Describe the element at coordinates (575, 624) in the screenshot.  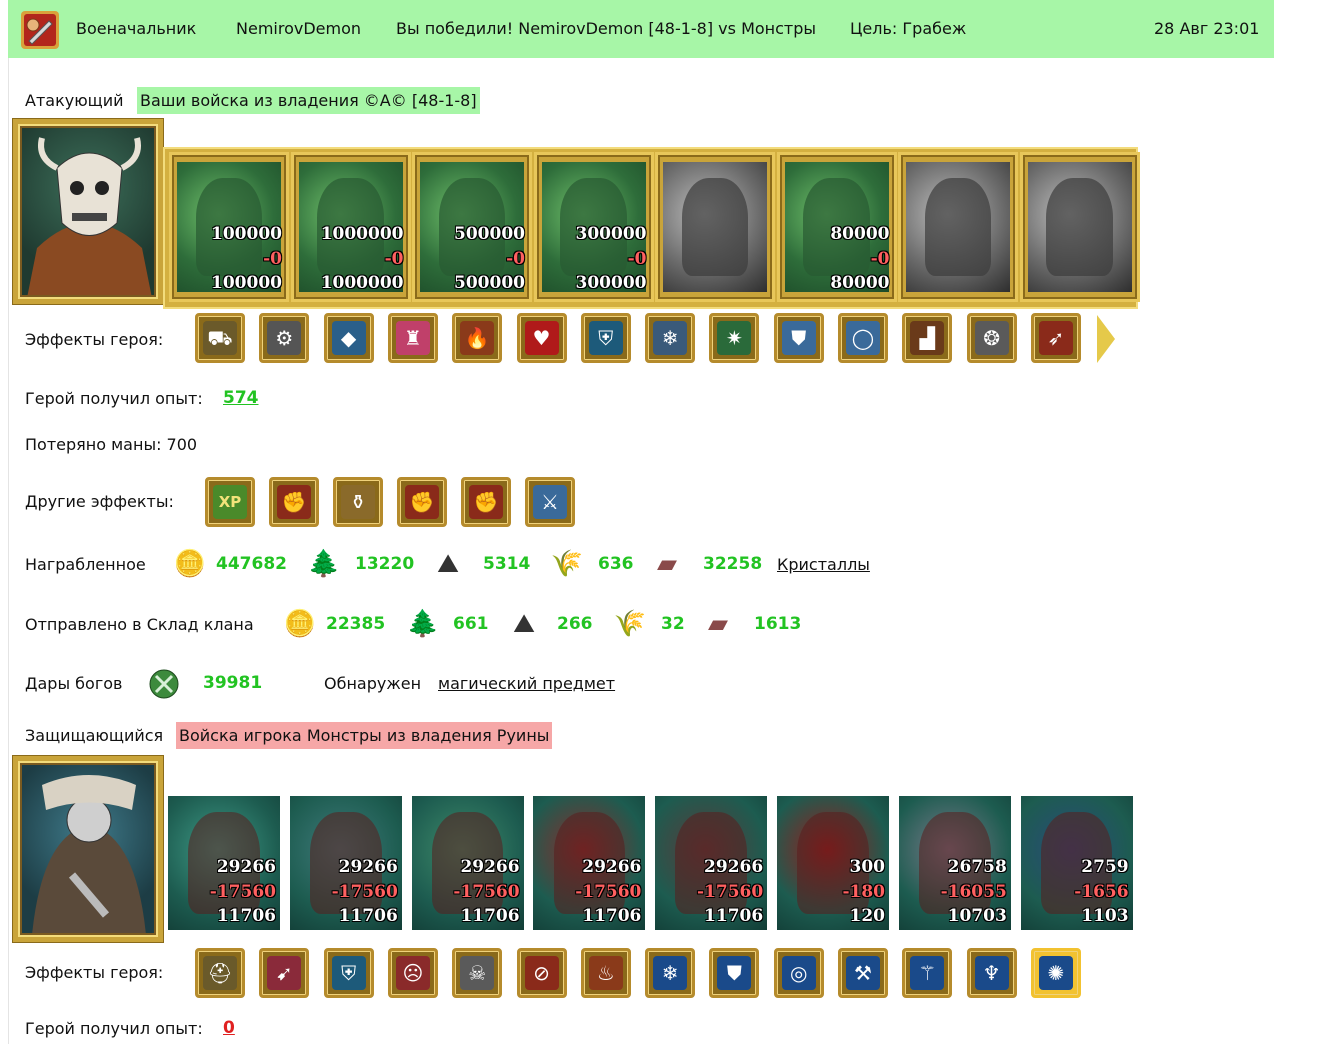
I see `resource-value: 266` at that location.